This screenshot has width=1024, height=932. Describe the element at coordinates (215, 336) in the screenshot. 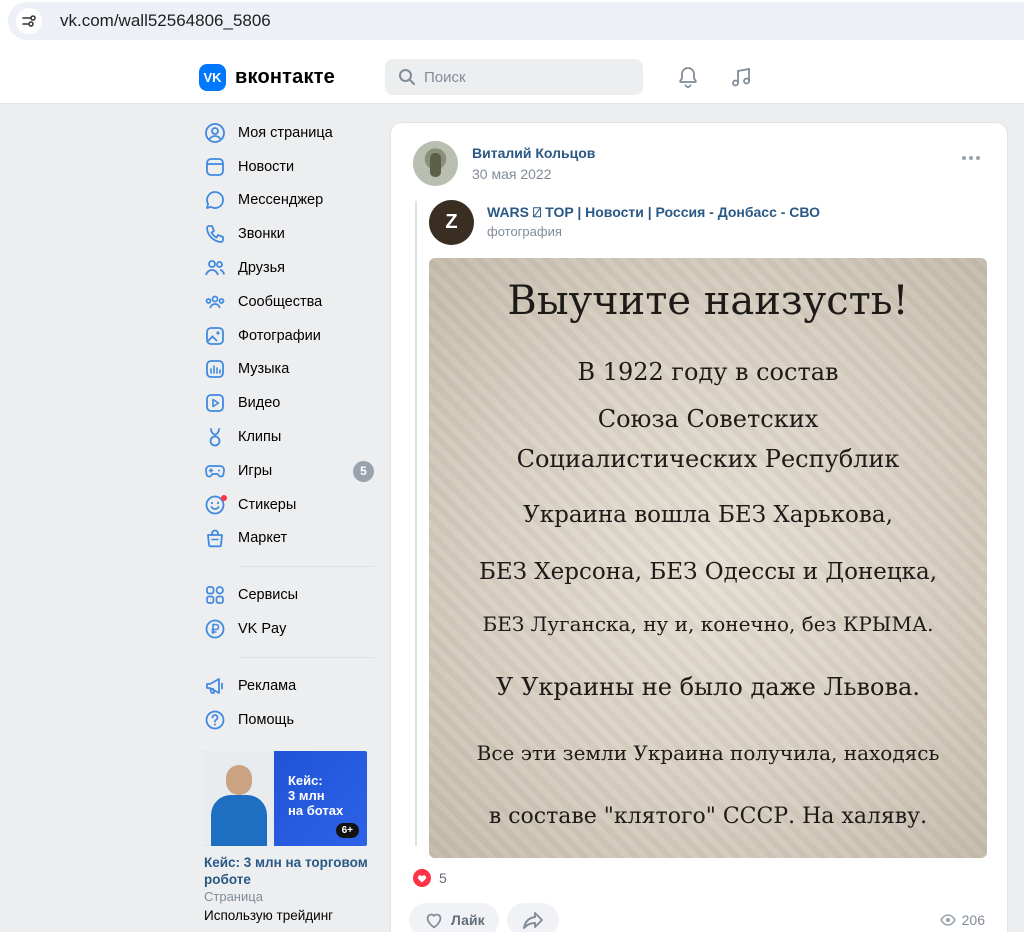

I see `photo-icon` at that location.